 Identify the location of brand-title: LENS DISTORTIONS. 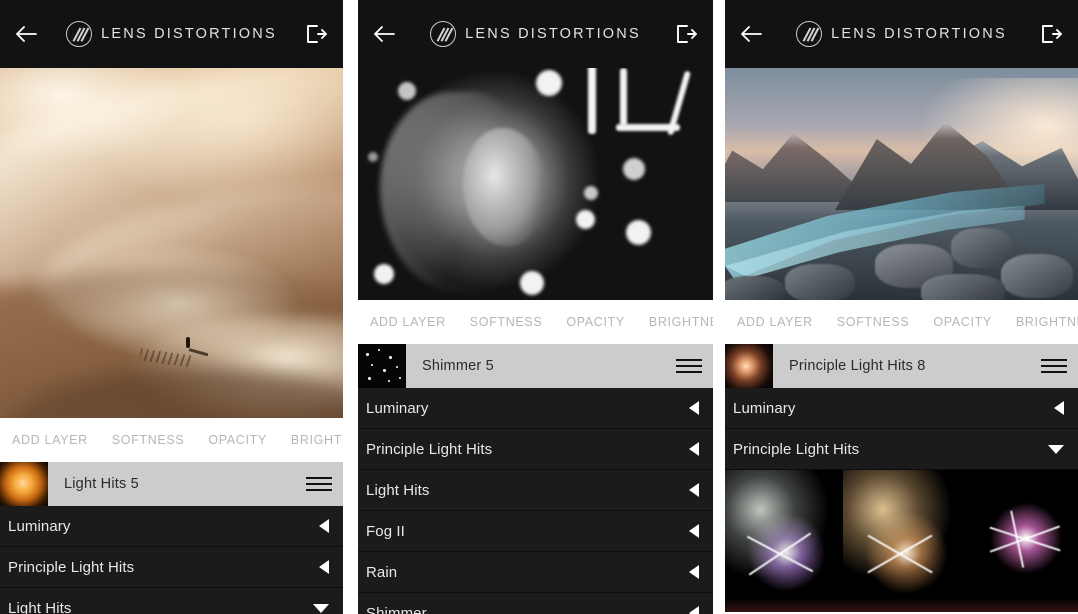
(553, 34).